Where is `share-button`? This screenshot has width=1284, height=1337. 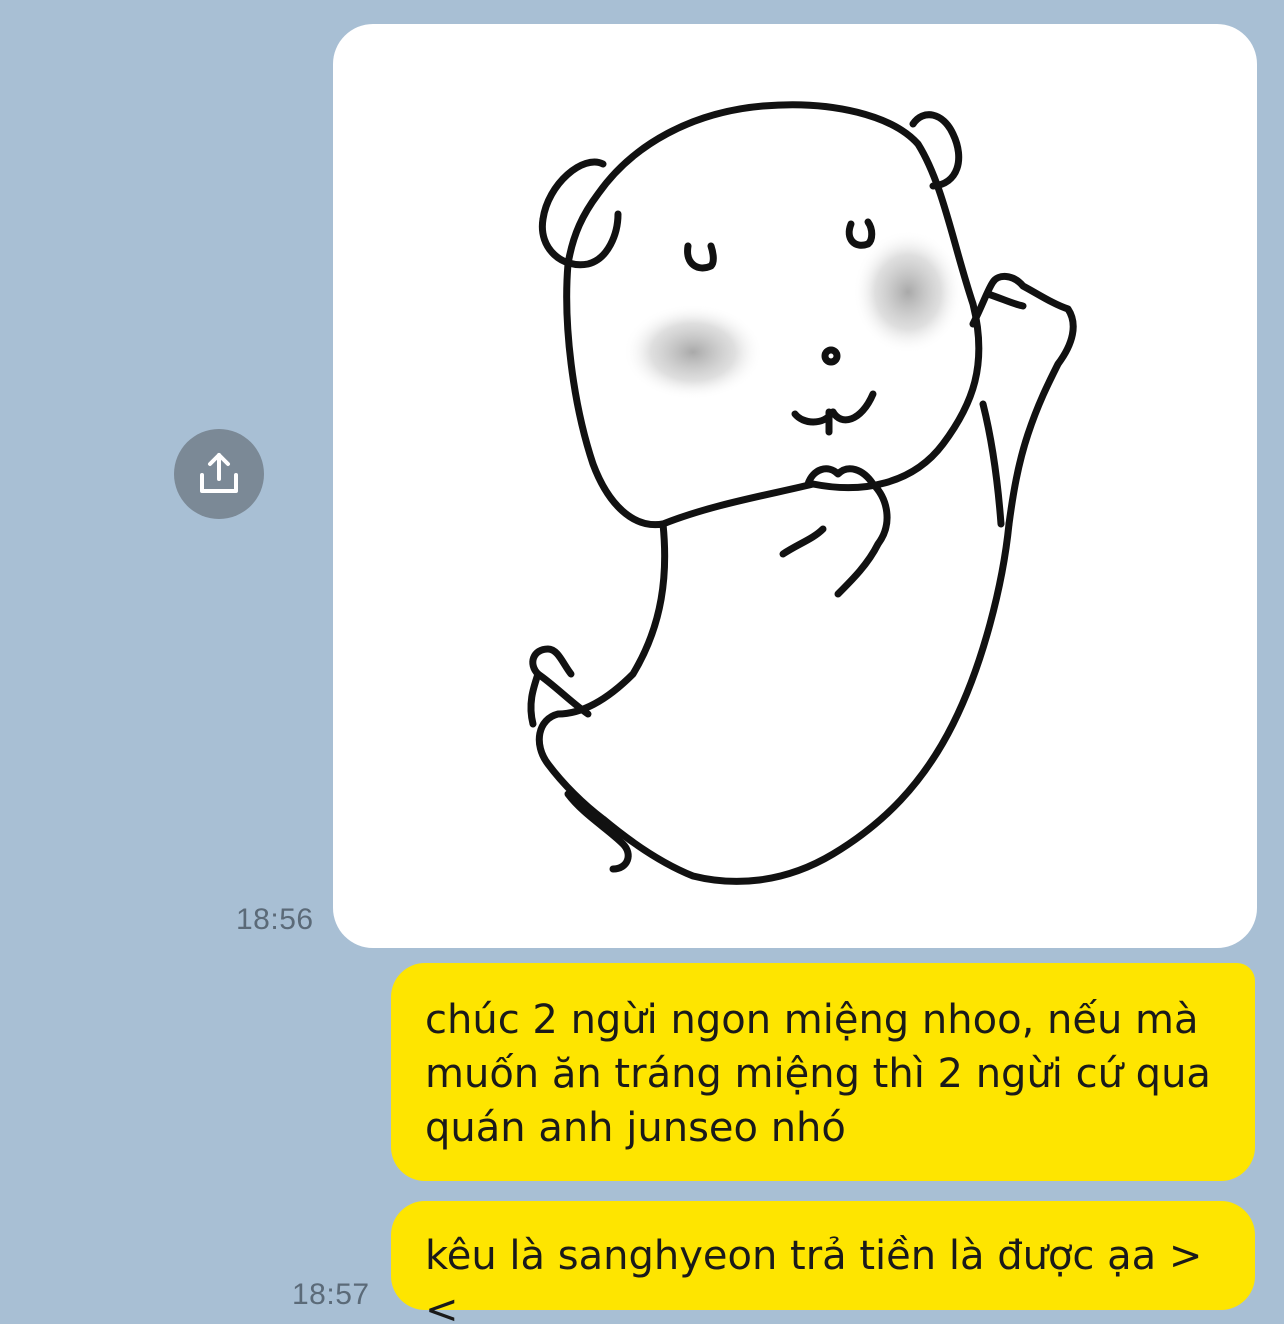
share-button is located at coordinates (219, 474).